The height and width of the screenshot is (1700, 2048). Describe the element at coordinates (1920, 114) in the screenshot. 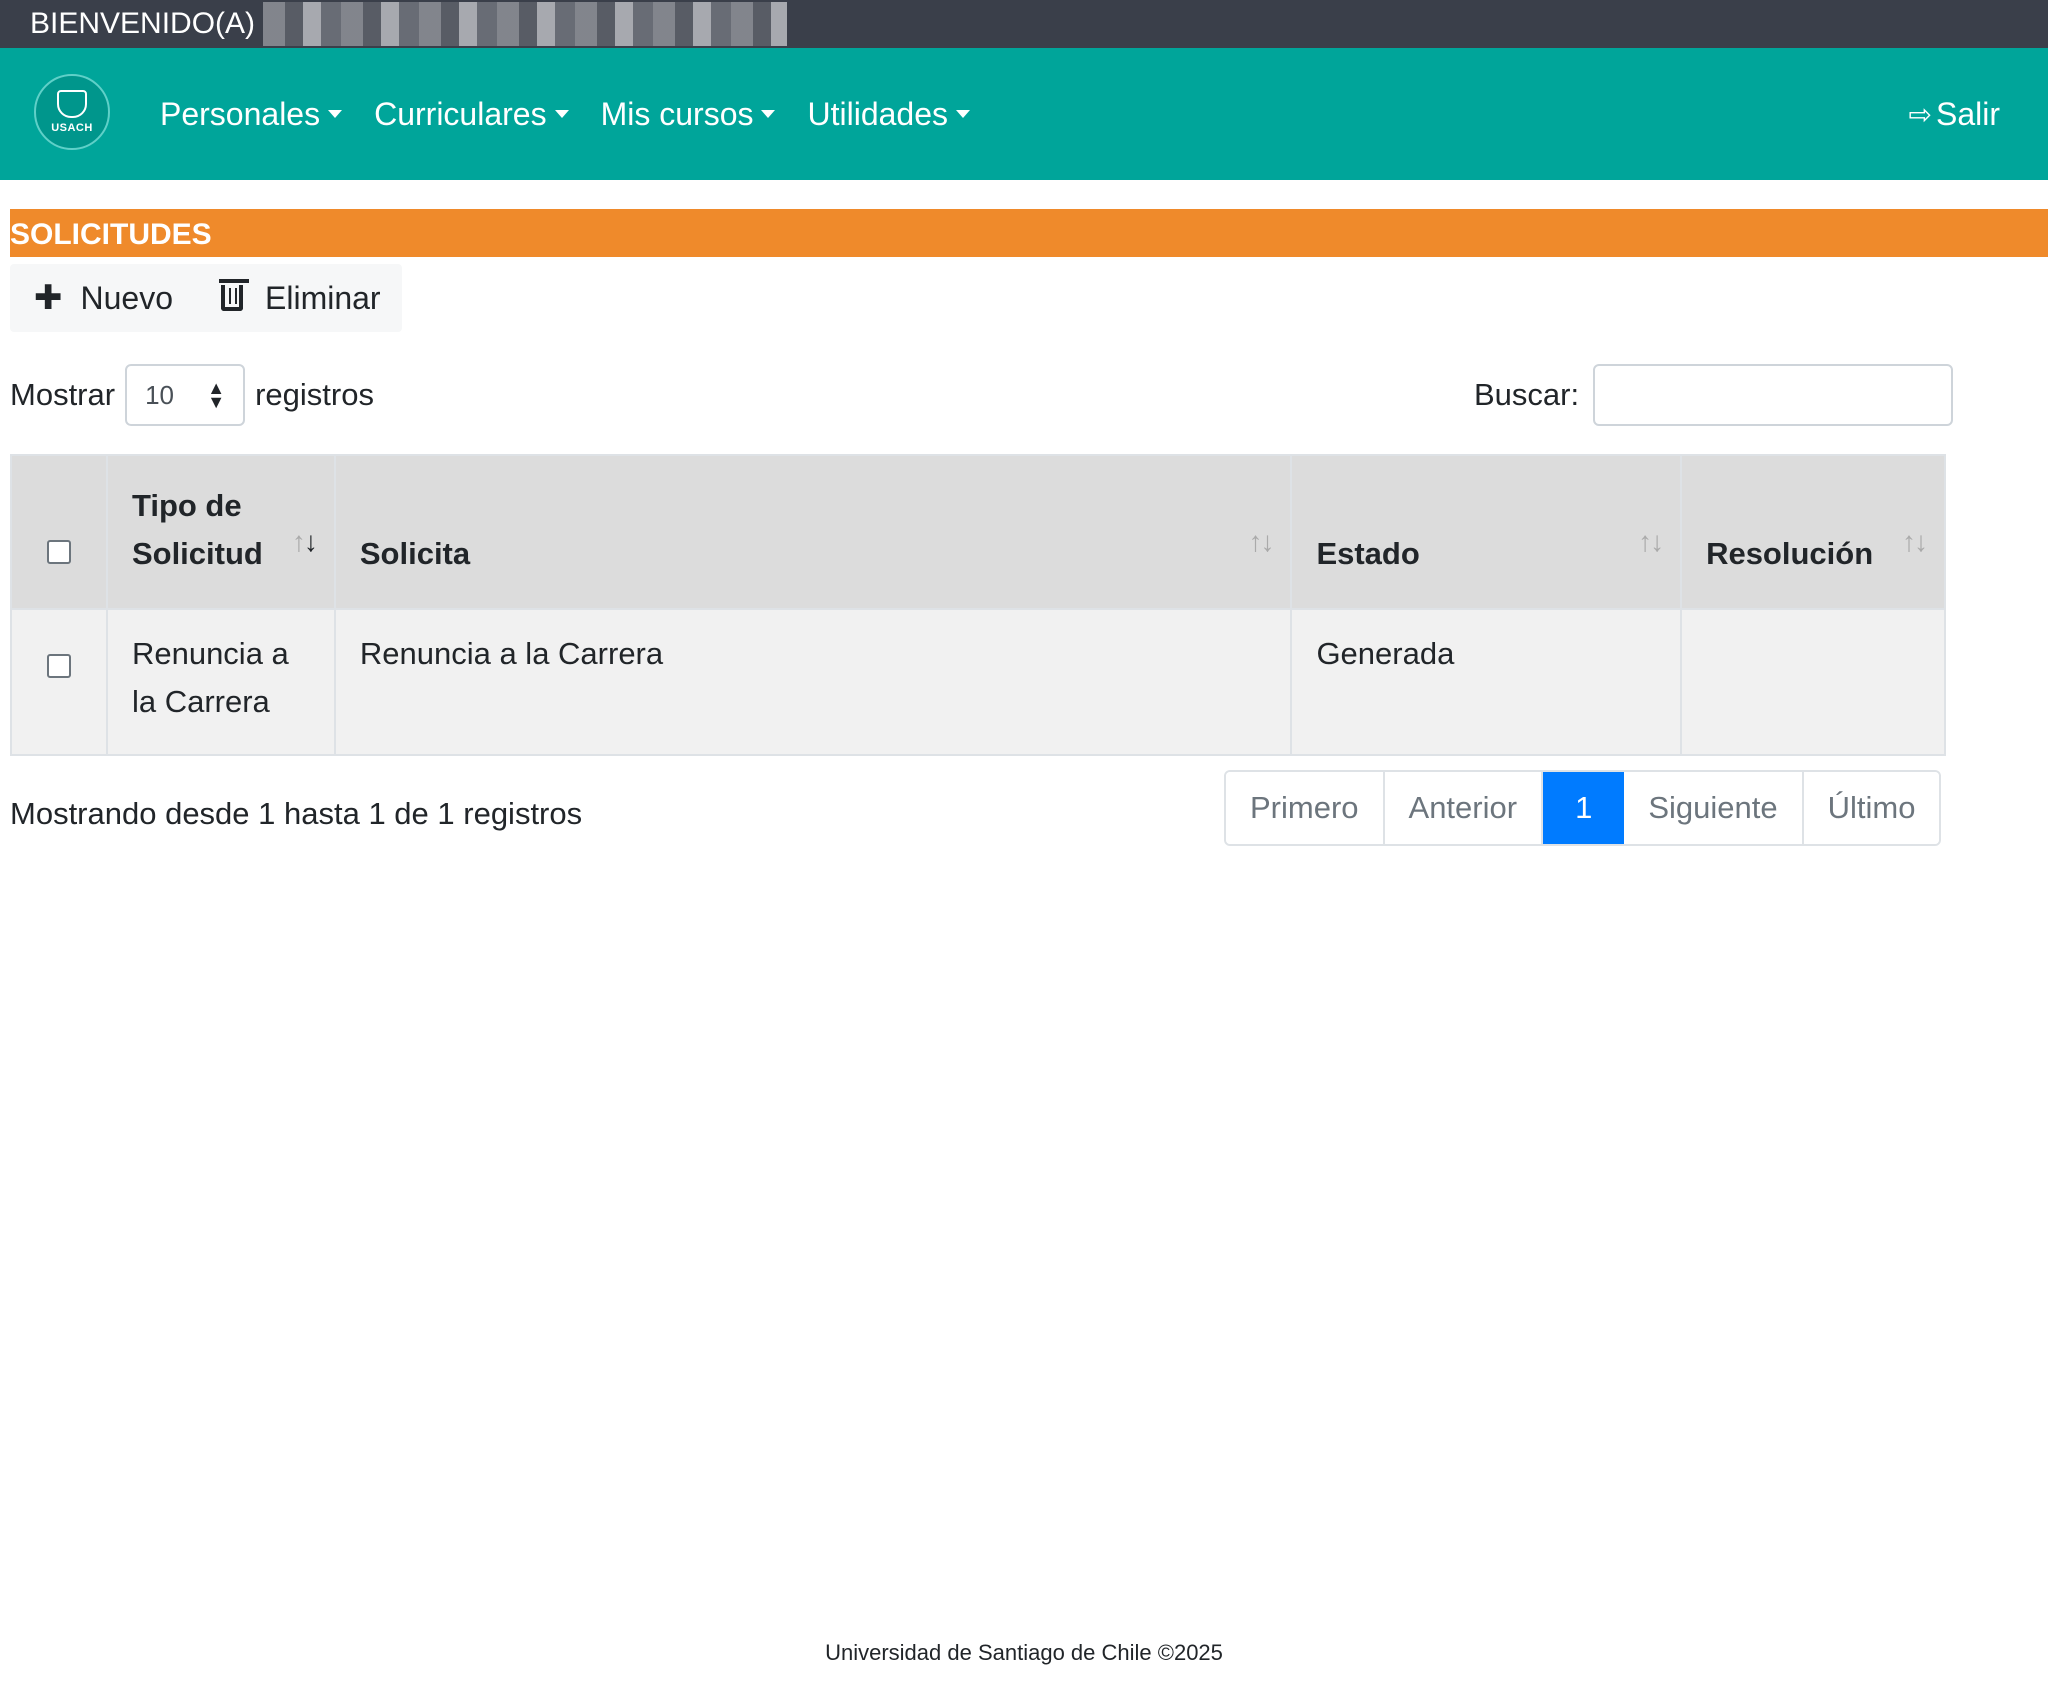

I see `sign-out-icon: ⇨` at that location.